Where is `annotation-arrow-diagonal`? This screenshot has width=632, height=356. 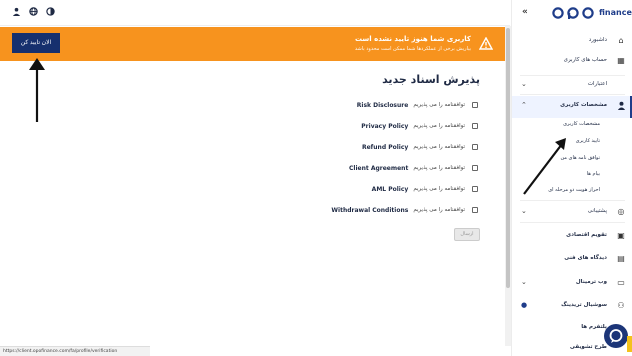
annotation-arrow-diagonal is located at coordinates (544, 166).